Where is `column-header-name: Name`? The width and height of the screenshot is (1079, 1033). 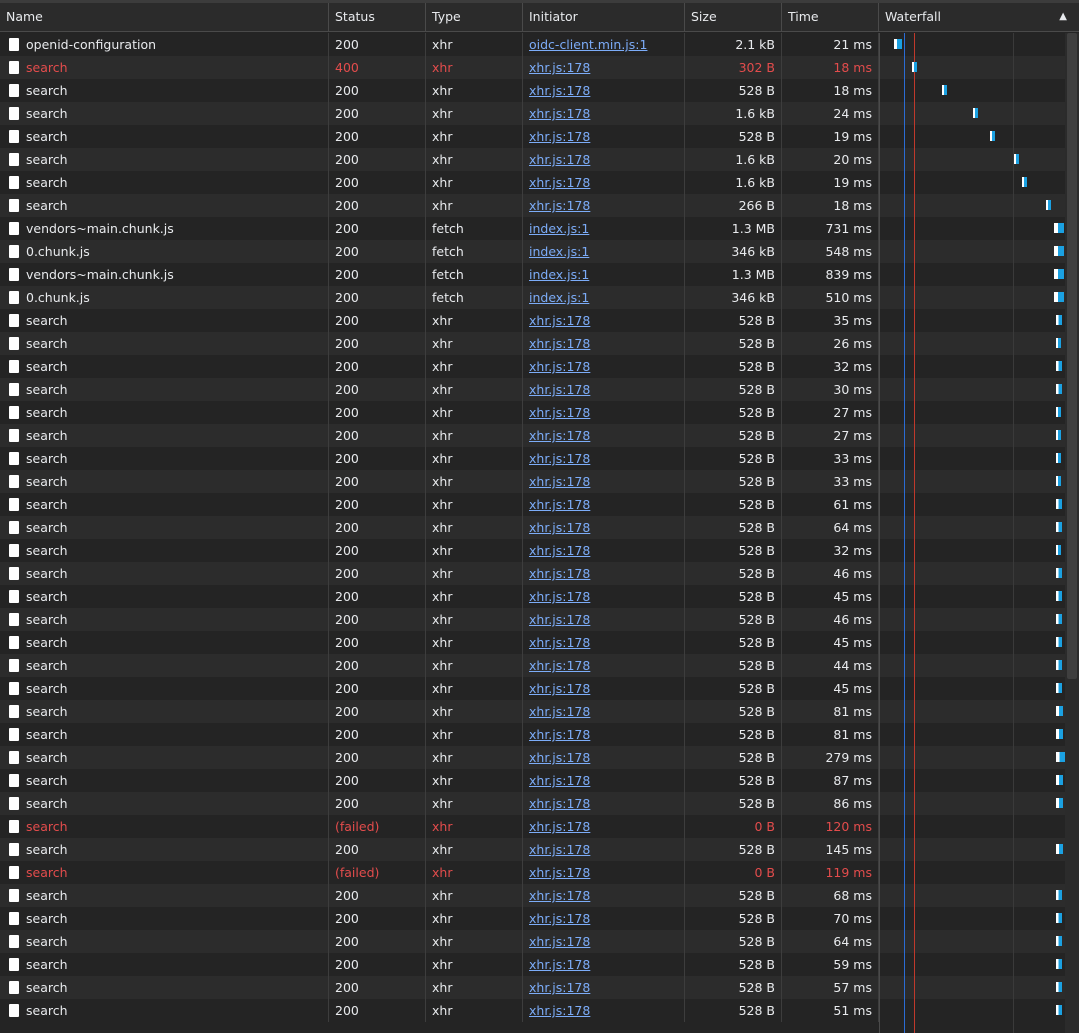 column-header-name: Name is located at coordinates (164, 17).